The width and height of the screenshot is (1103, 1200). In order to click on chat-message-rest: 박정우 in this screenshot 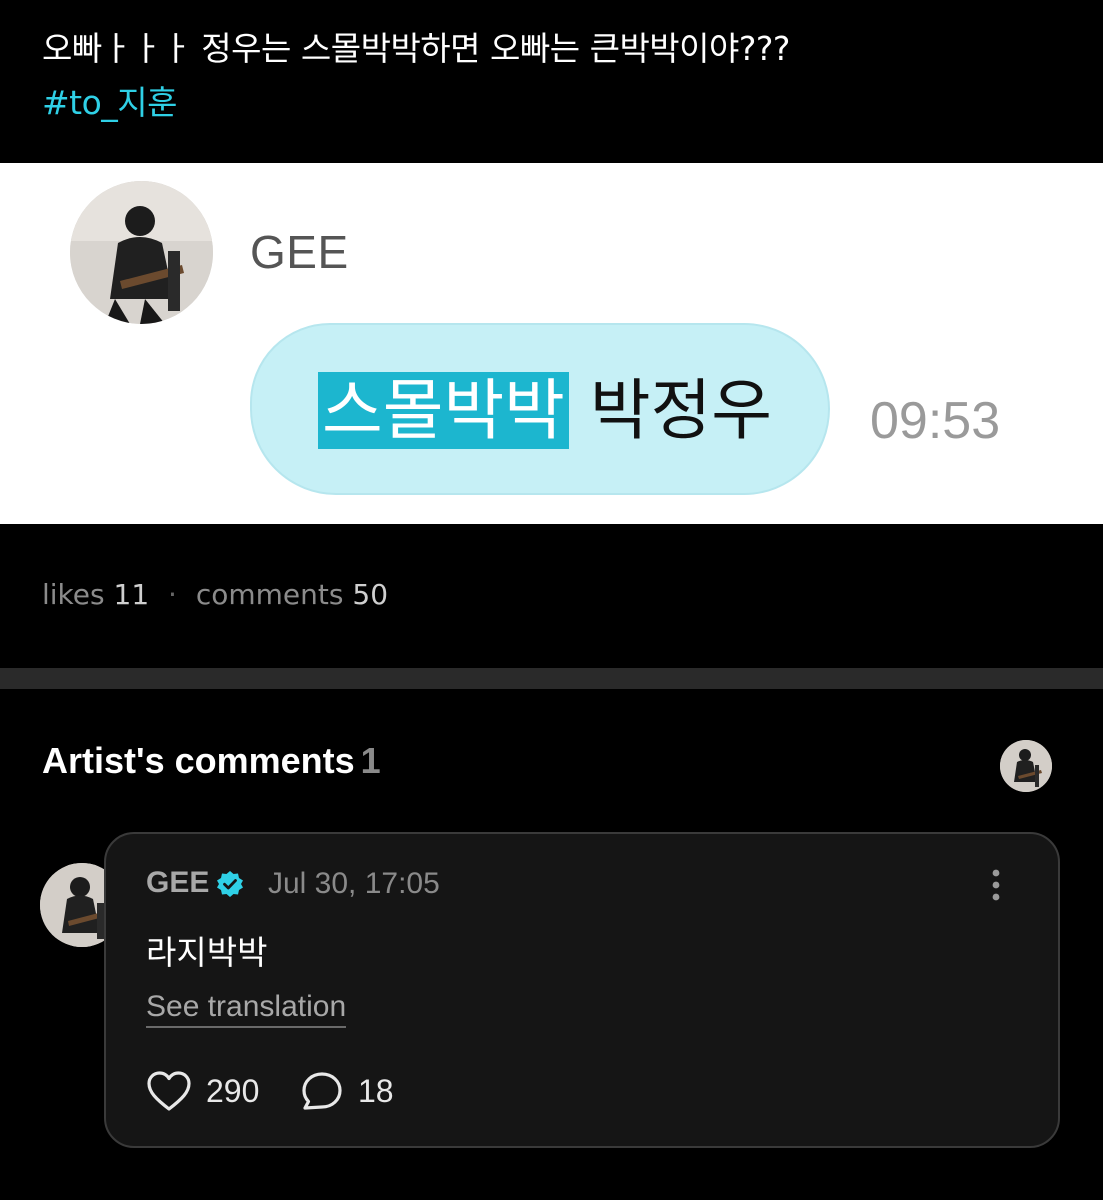, I will do `click(670, 410)`.